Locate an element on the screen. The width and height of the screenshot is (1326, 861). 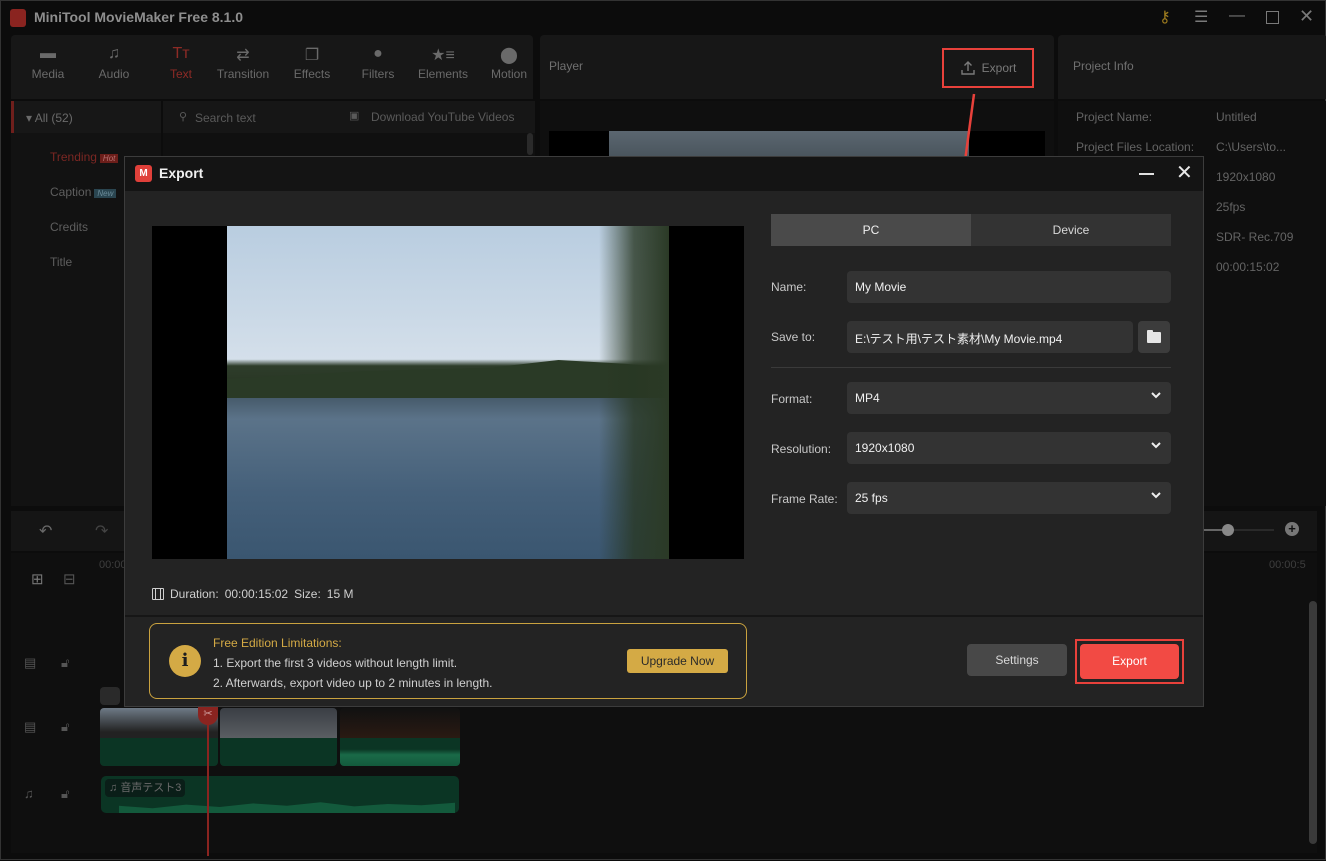
duration-info: Duration: 00:00:15:02 Size: 15 M is located at coordinates (252, 594).